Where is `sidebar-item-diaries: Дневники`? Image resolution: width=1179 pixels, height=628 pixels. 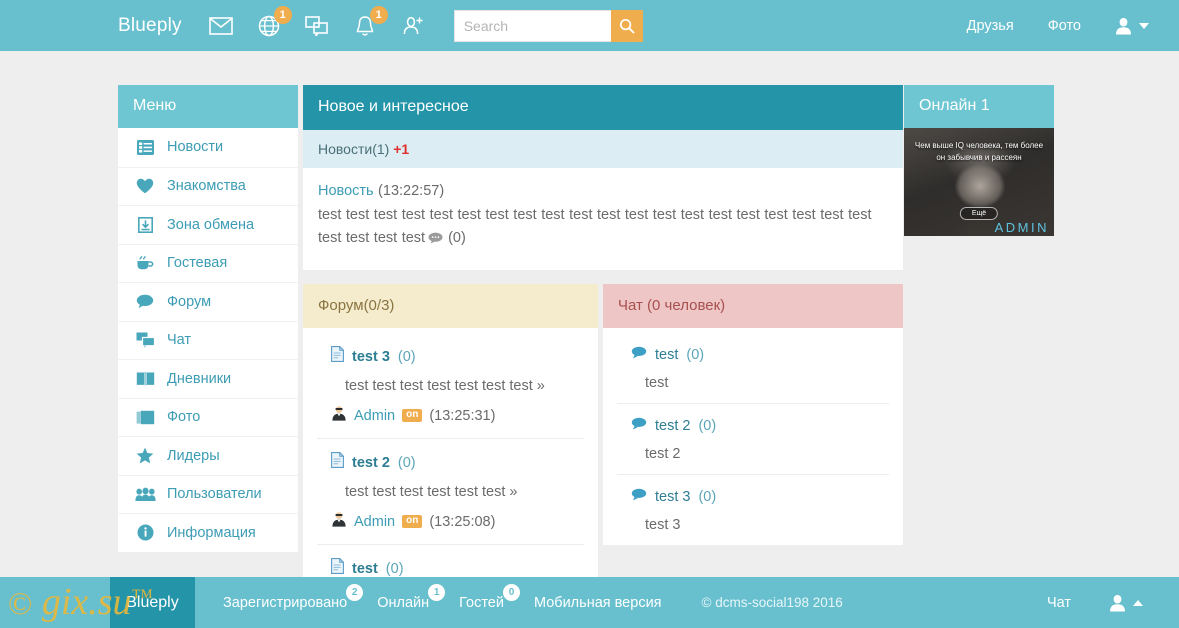
sidebar-item-diaries: Дневники is located at coordinates (208, 378).